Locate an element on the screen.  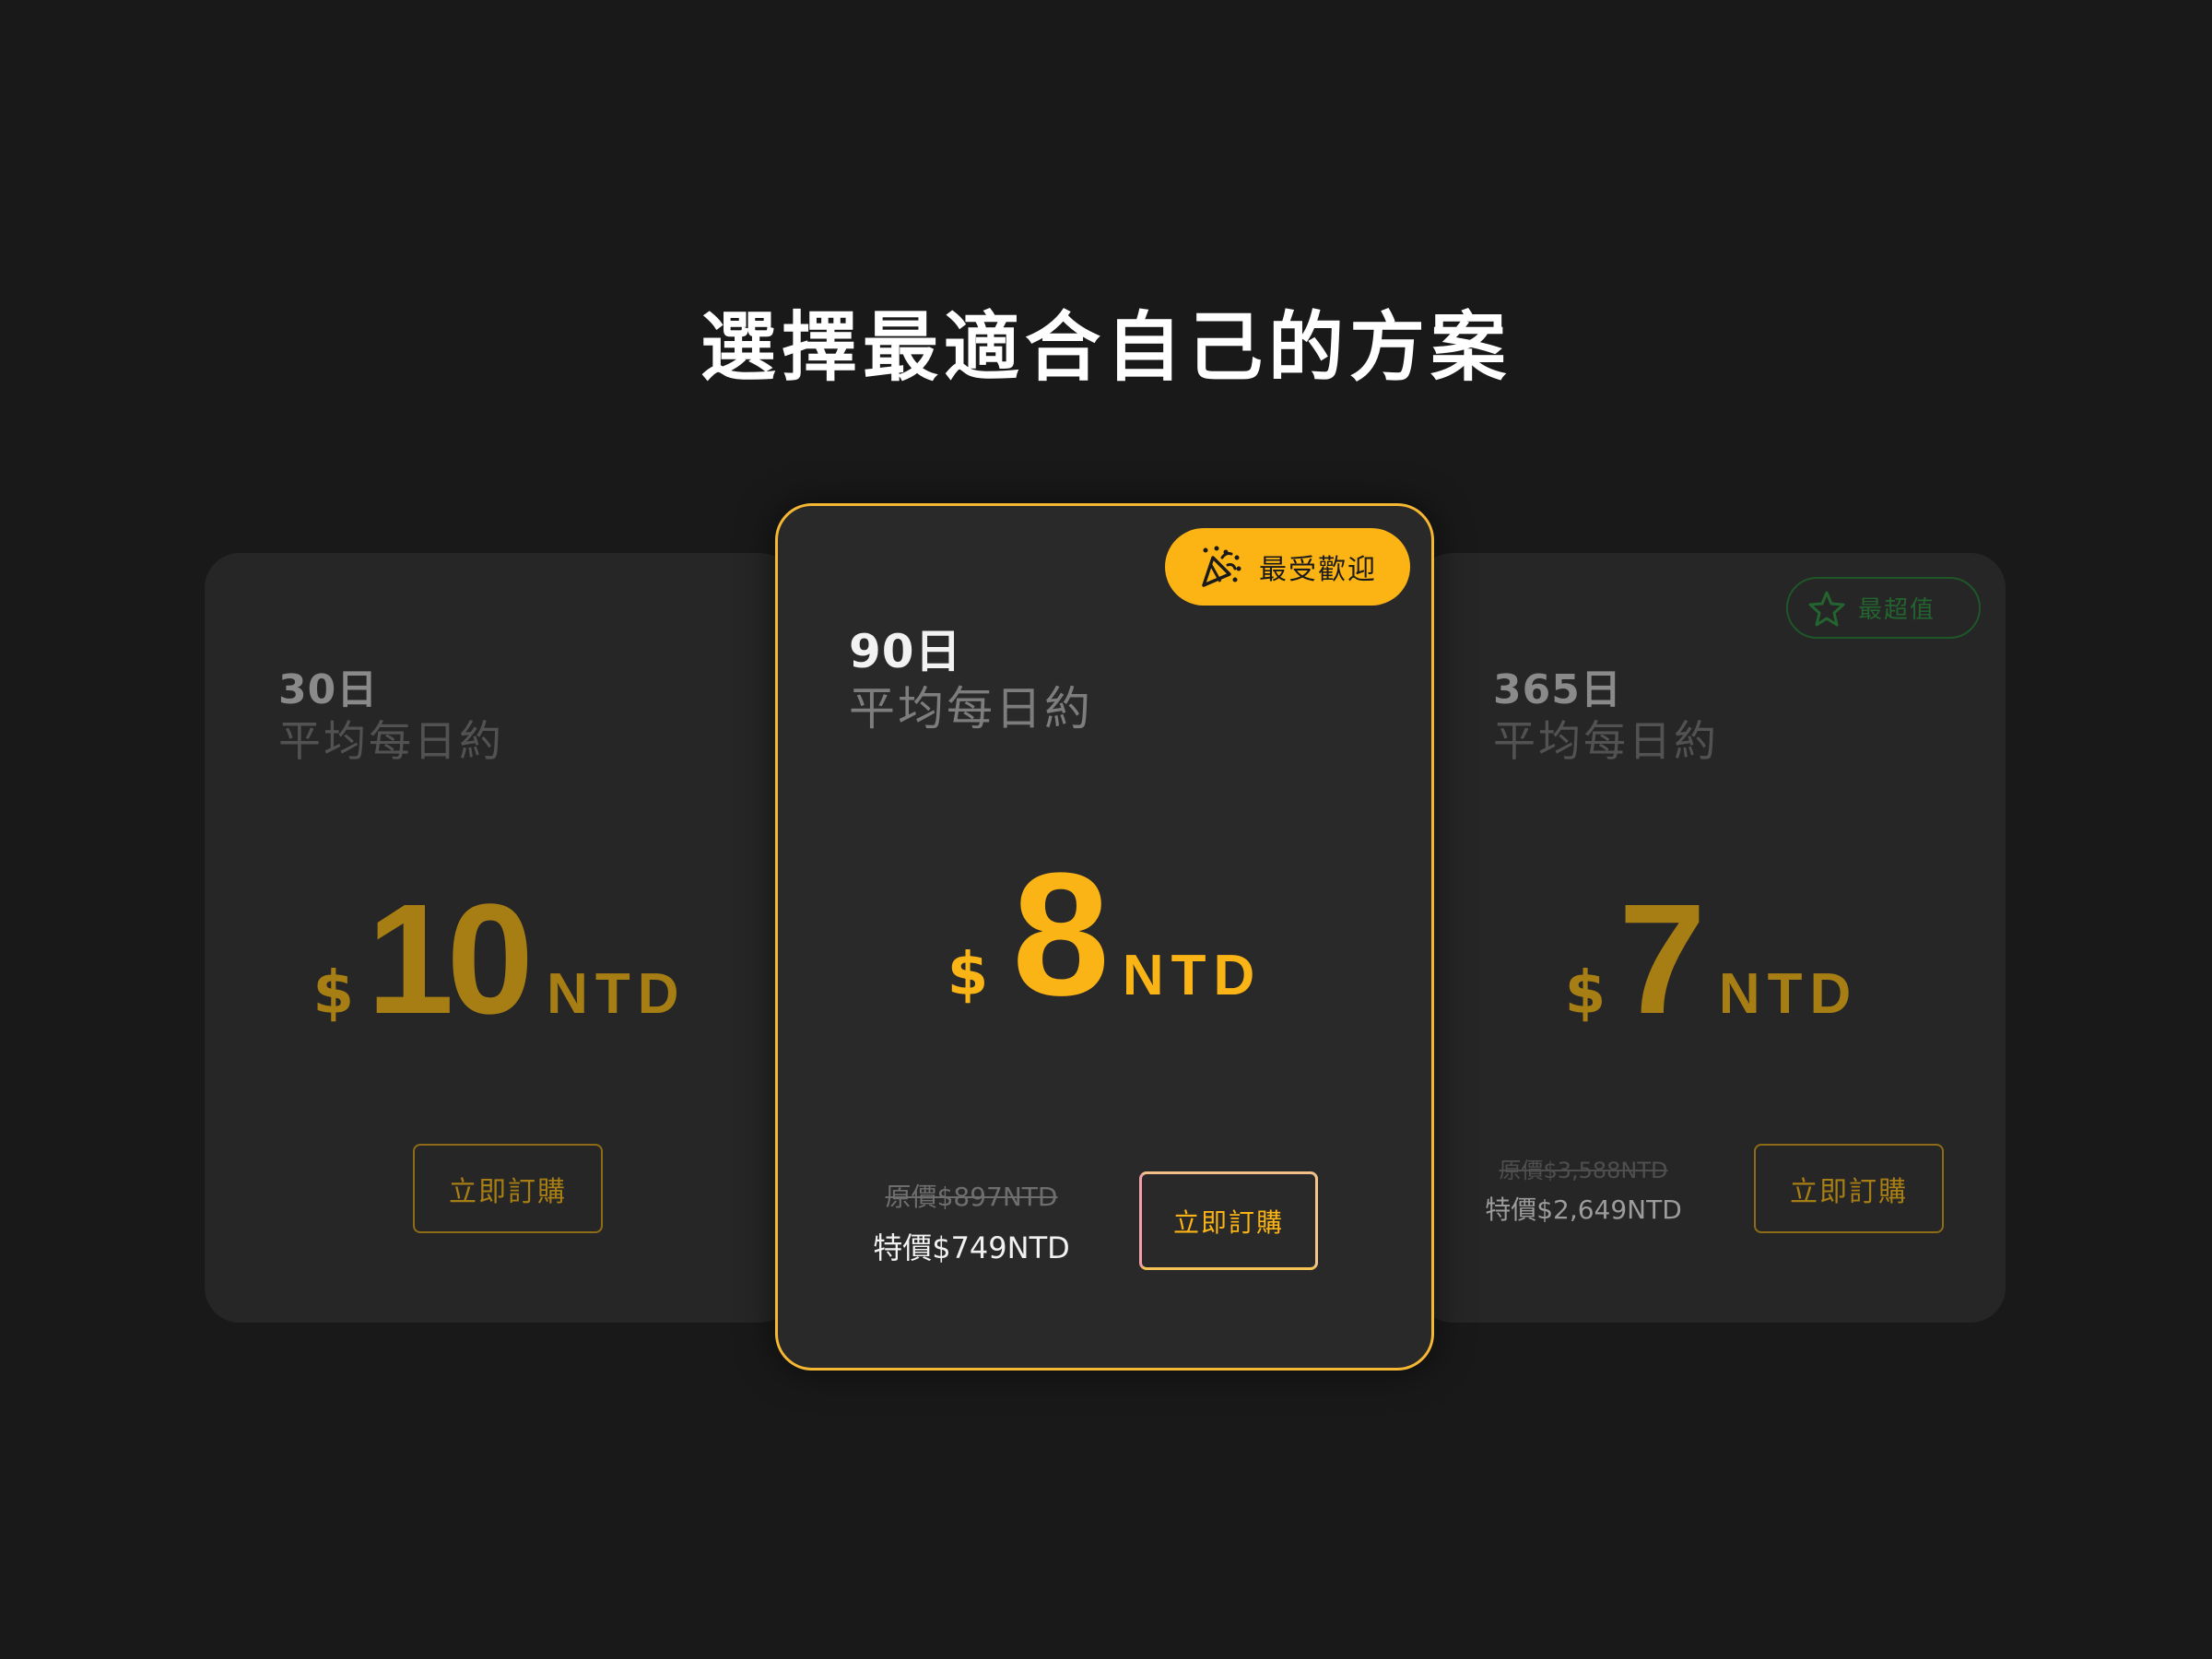
price-amount: 7 is located at coordinates (1662, 959).